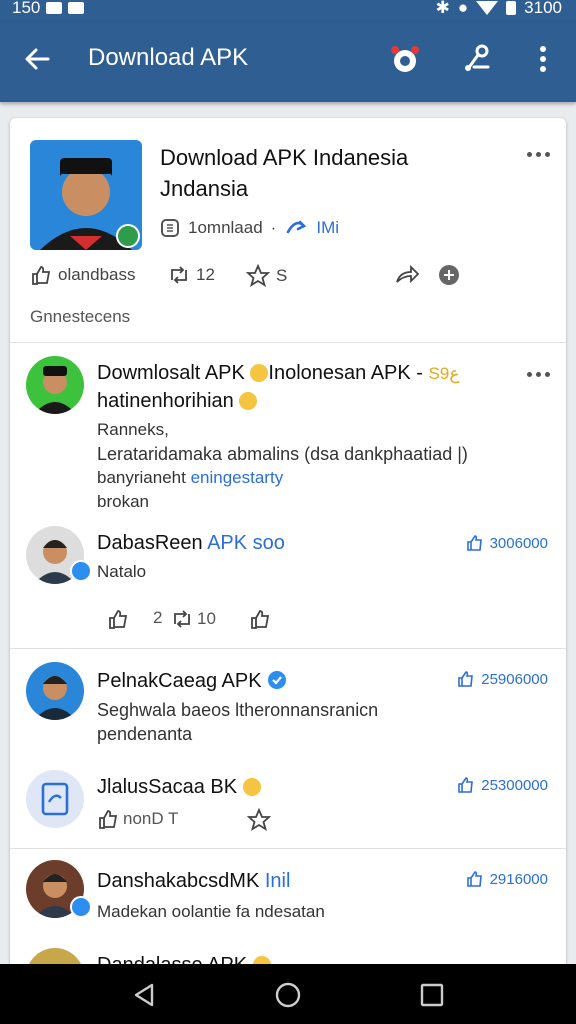 The width and height of the screenshot is (576, 1024). What do you see at coordinates (288, 995) in the screenshot?
I see `nav-home-icon` at bounding box center [288, 995].